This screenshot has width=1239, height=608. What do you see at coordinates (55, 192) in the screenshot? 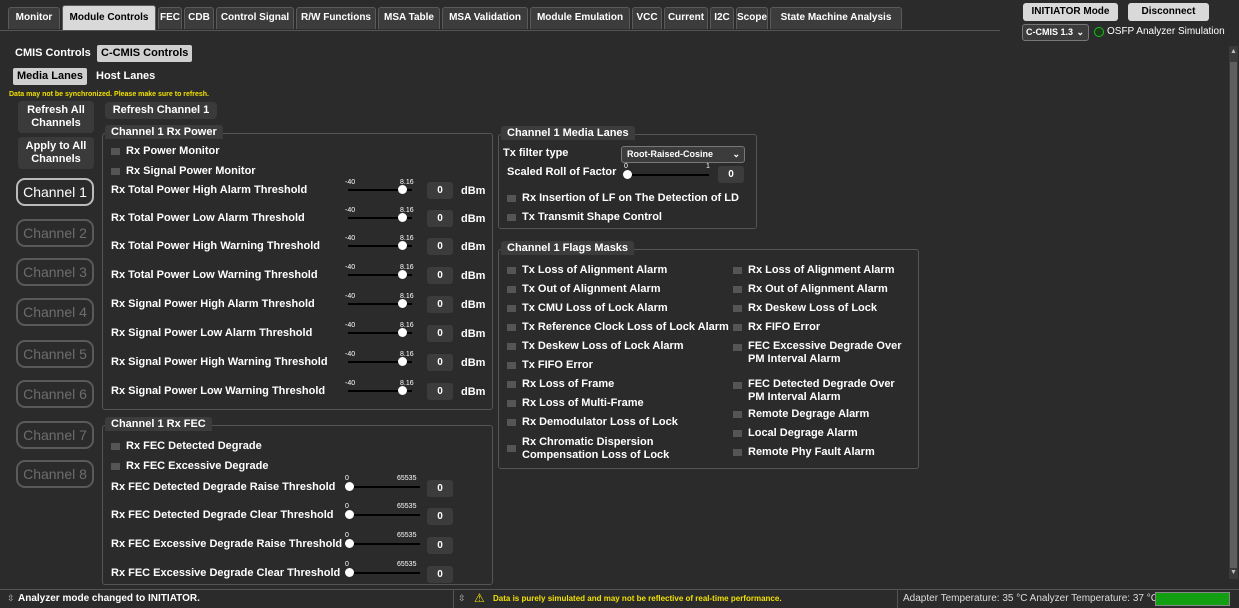
I see `channel-button-1: Channel 1` at bounding box center [55, 192].